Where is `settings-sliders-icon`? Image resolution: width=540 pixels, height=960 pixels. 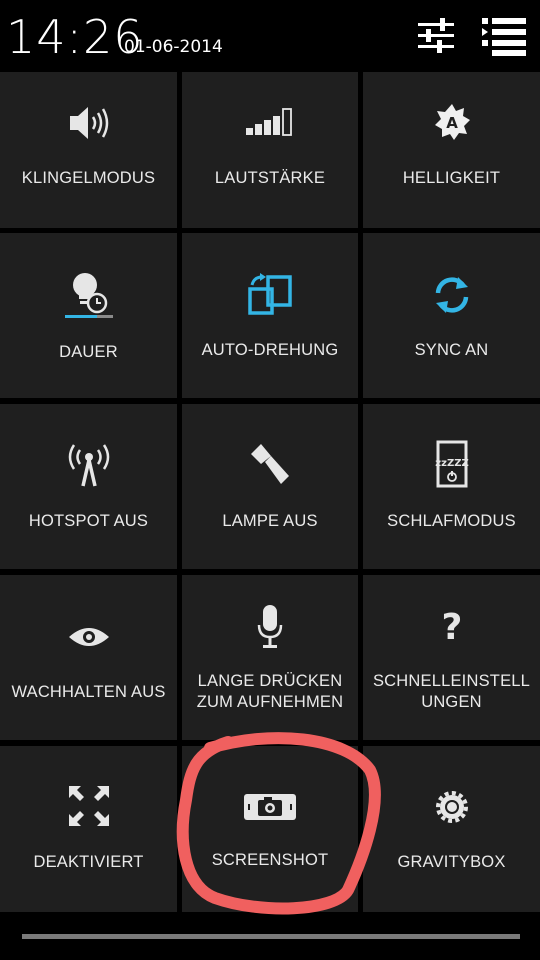
settings-sliders-icon is located at coordinates (436, 36).